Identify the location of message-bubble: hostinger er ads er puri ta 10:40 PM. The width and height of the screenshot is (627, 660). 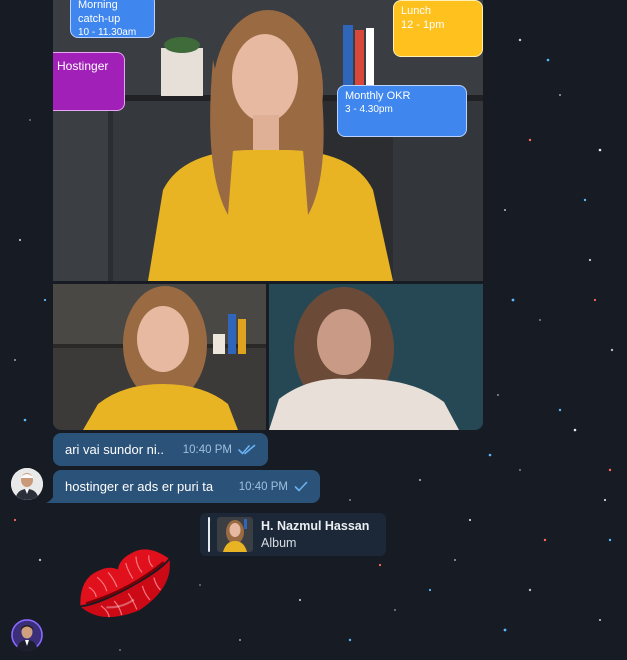
(186, 486).